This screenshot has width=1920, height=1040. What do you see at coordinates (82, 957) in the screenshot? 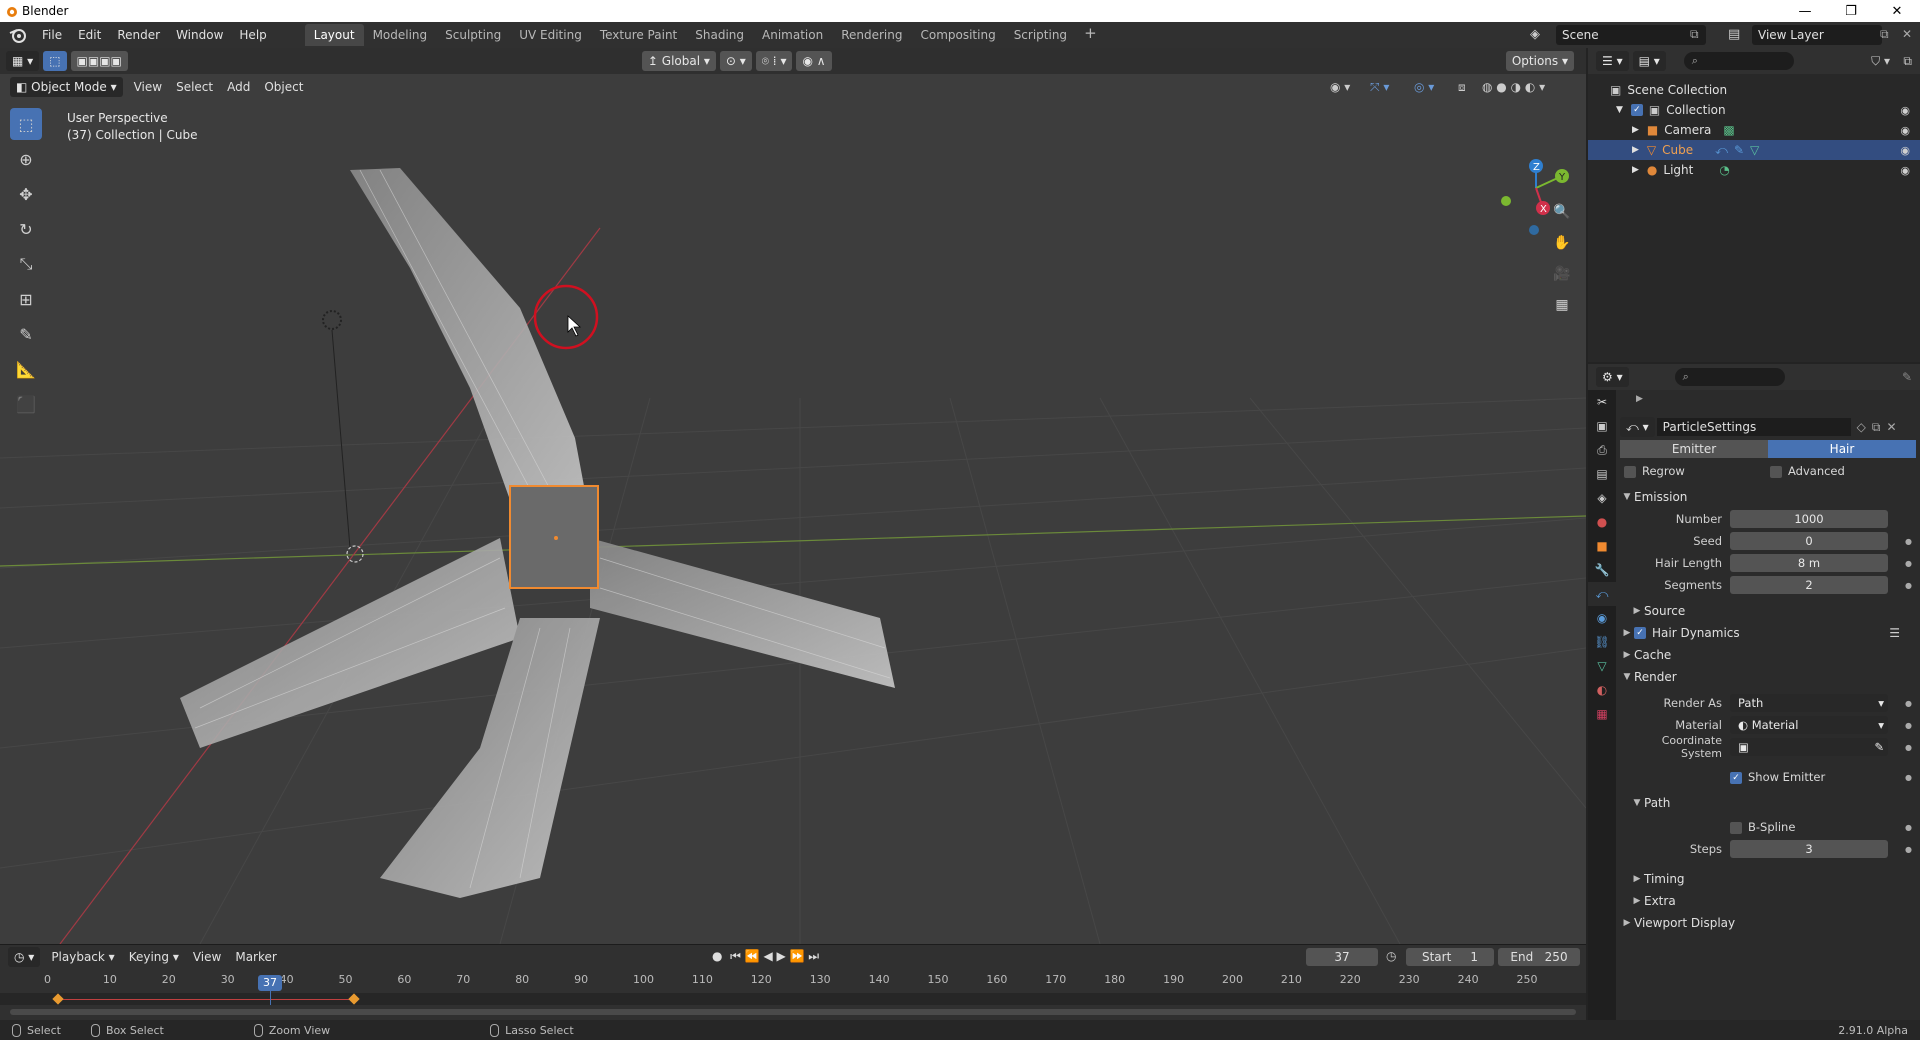
I see `timeline-menu-playback: Playback ▾` at bounding box center [82, 957].